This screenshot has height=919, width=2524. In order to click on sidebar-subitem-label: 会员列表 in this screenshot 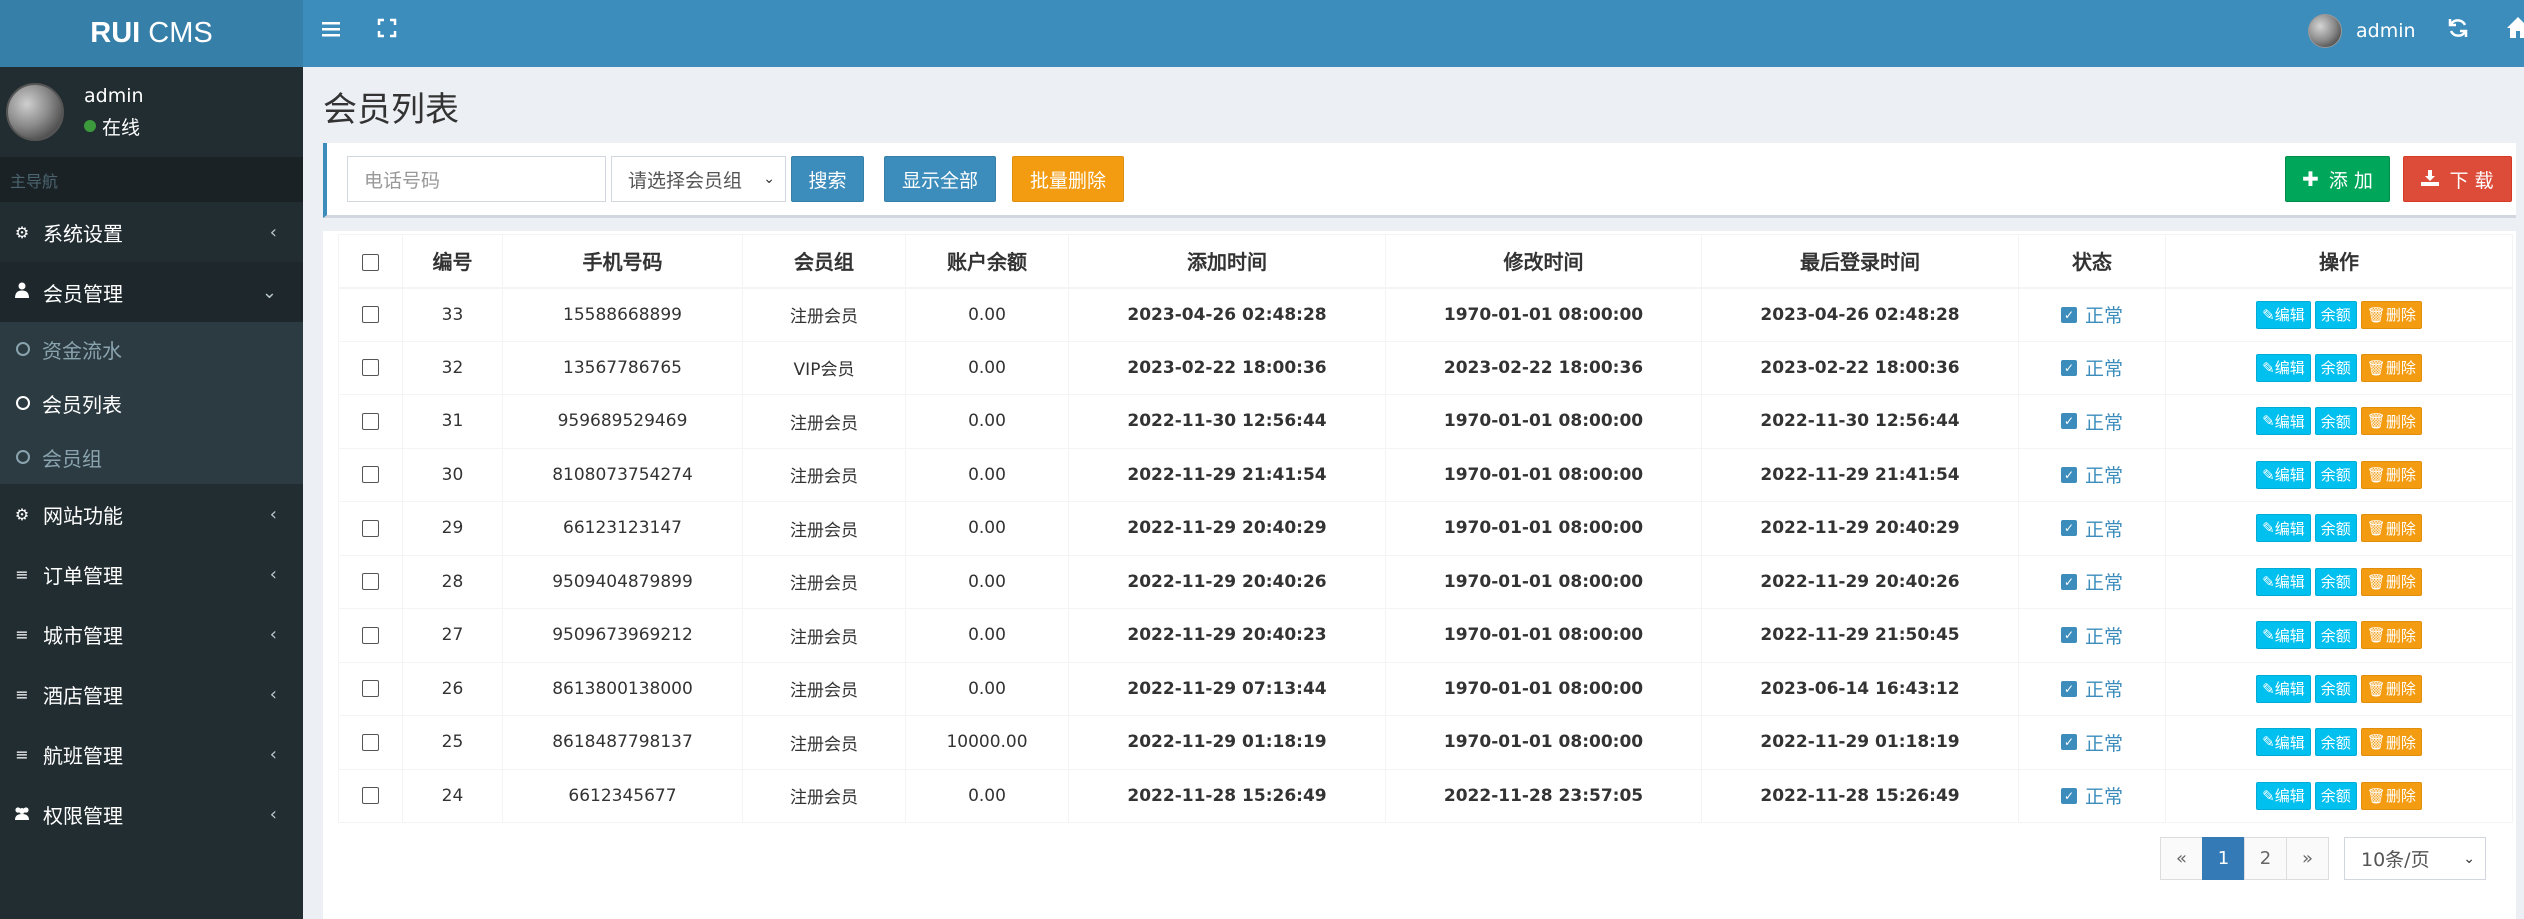, I will do `click(82, 404)`.